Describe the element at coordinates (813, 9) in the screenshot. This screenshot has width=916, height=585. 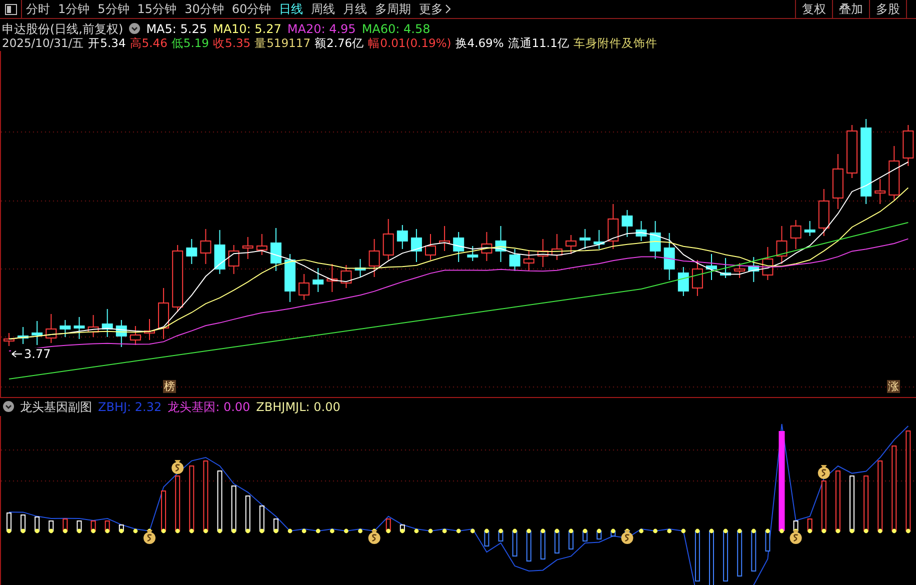
I see `toolbar-button: 复权` at that location.